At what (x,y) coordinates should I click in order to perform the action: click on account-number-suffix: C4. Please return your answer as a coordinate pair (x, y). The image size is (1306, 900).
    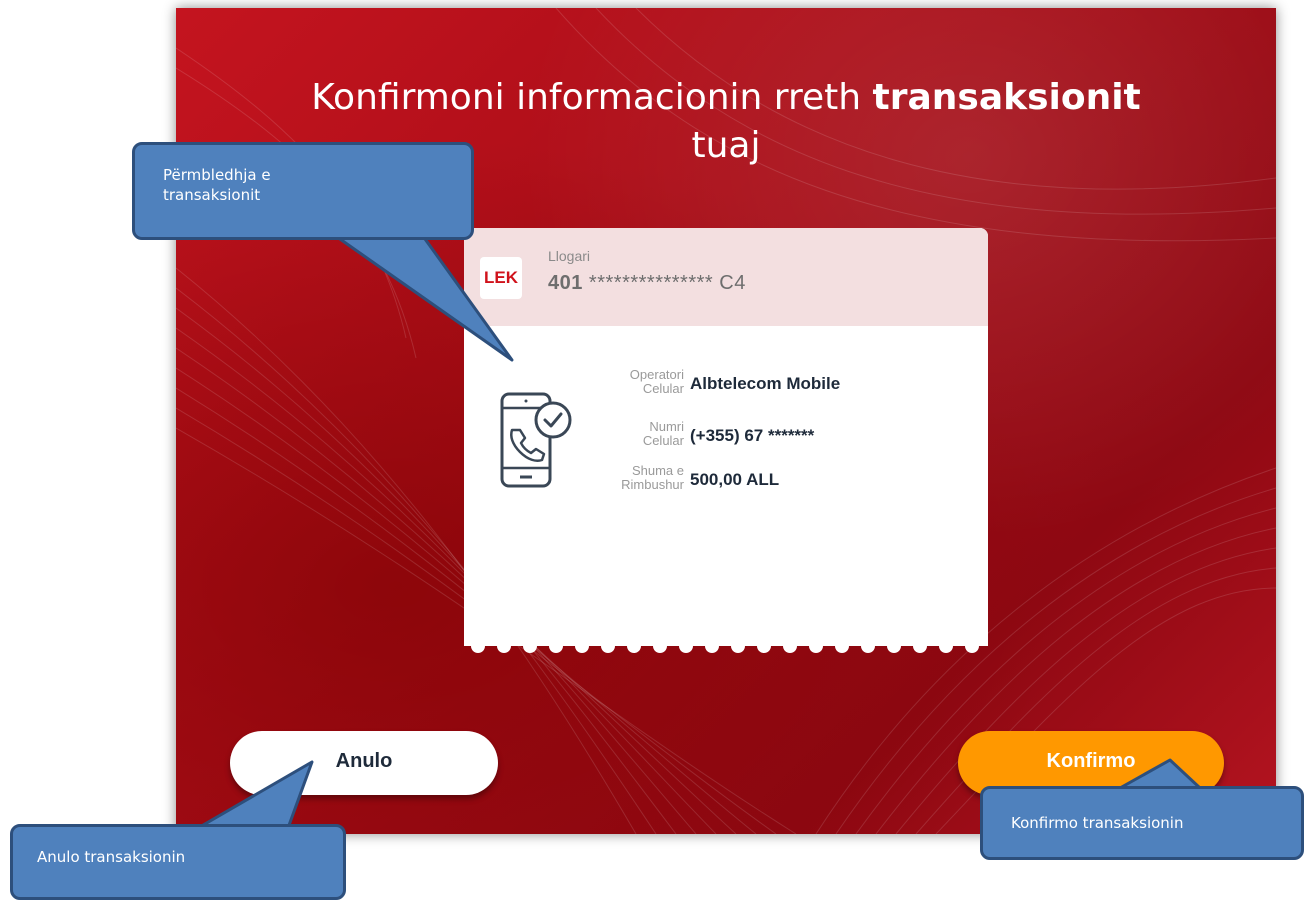
    Looking at the image, I should click on (732, 283).